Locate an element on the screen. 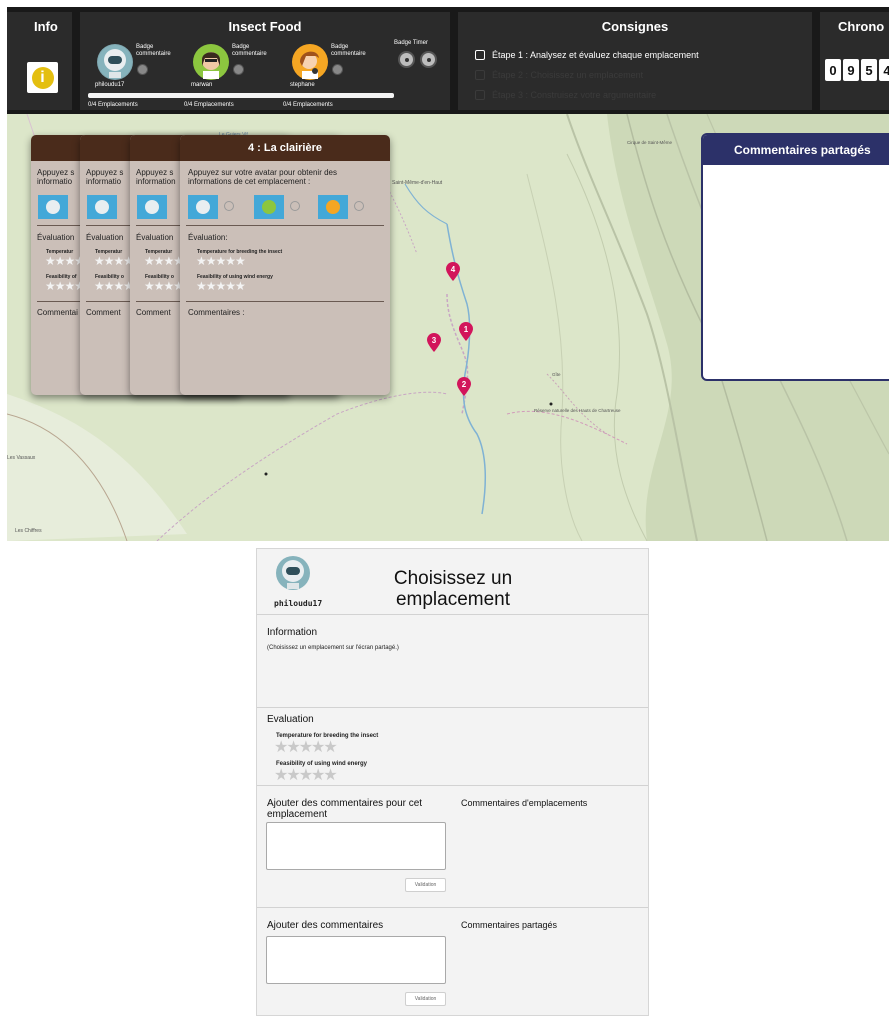 The height and width of the screenshot is (1016, 889). shared-comments-panel: Commentaires partagés is located at coordinates (795, 257).